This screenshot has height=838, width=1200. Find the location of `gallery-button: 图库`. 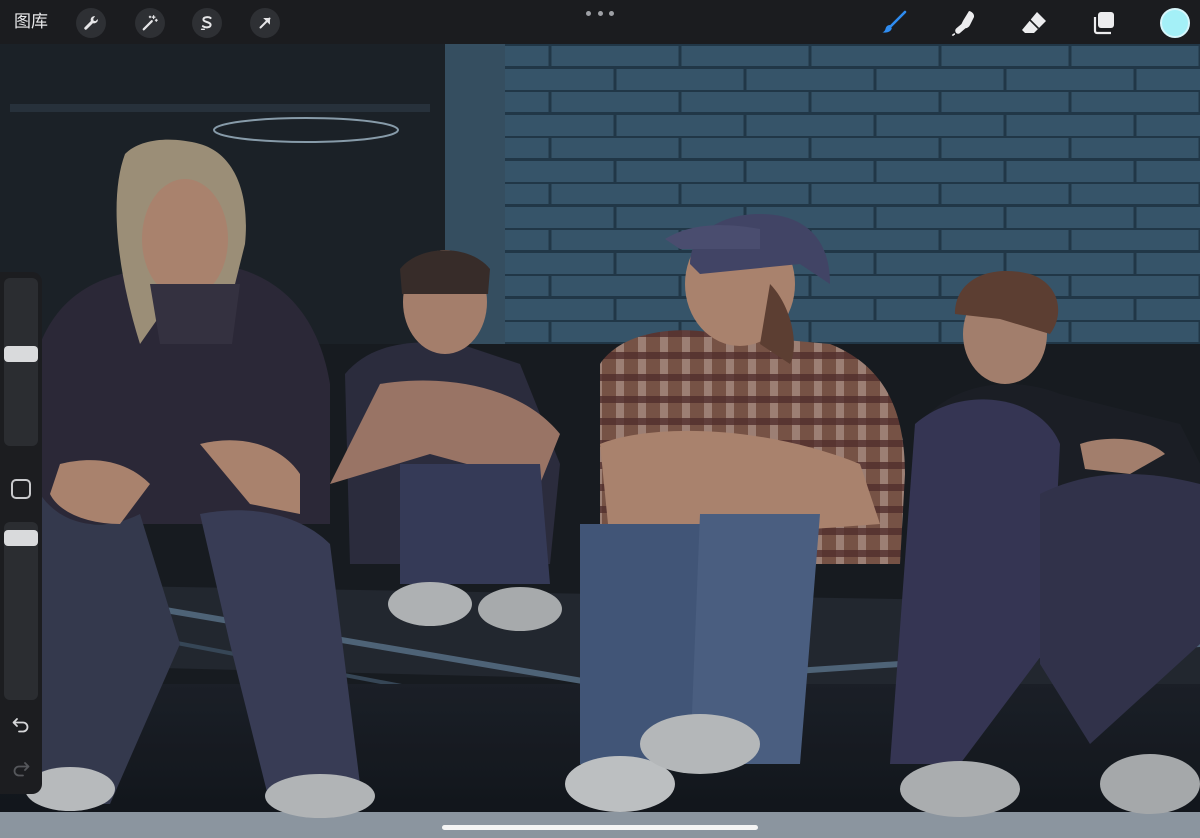

gallery-button: 图库 is located at coordinates (31, 22).